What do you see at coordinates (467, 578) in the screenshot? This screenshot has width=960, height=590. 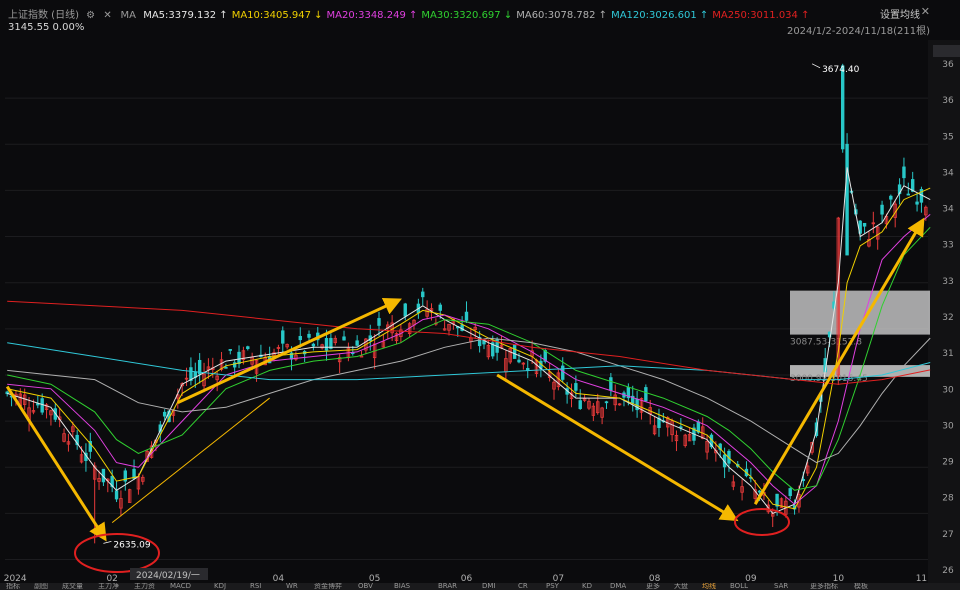 I see `x-tick-label: 06` at bounding box center [467, 578].